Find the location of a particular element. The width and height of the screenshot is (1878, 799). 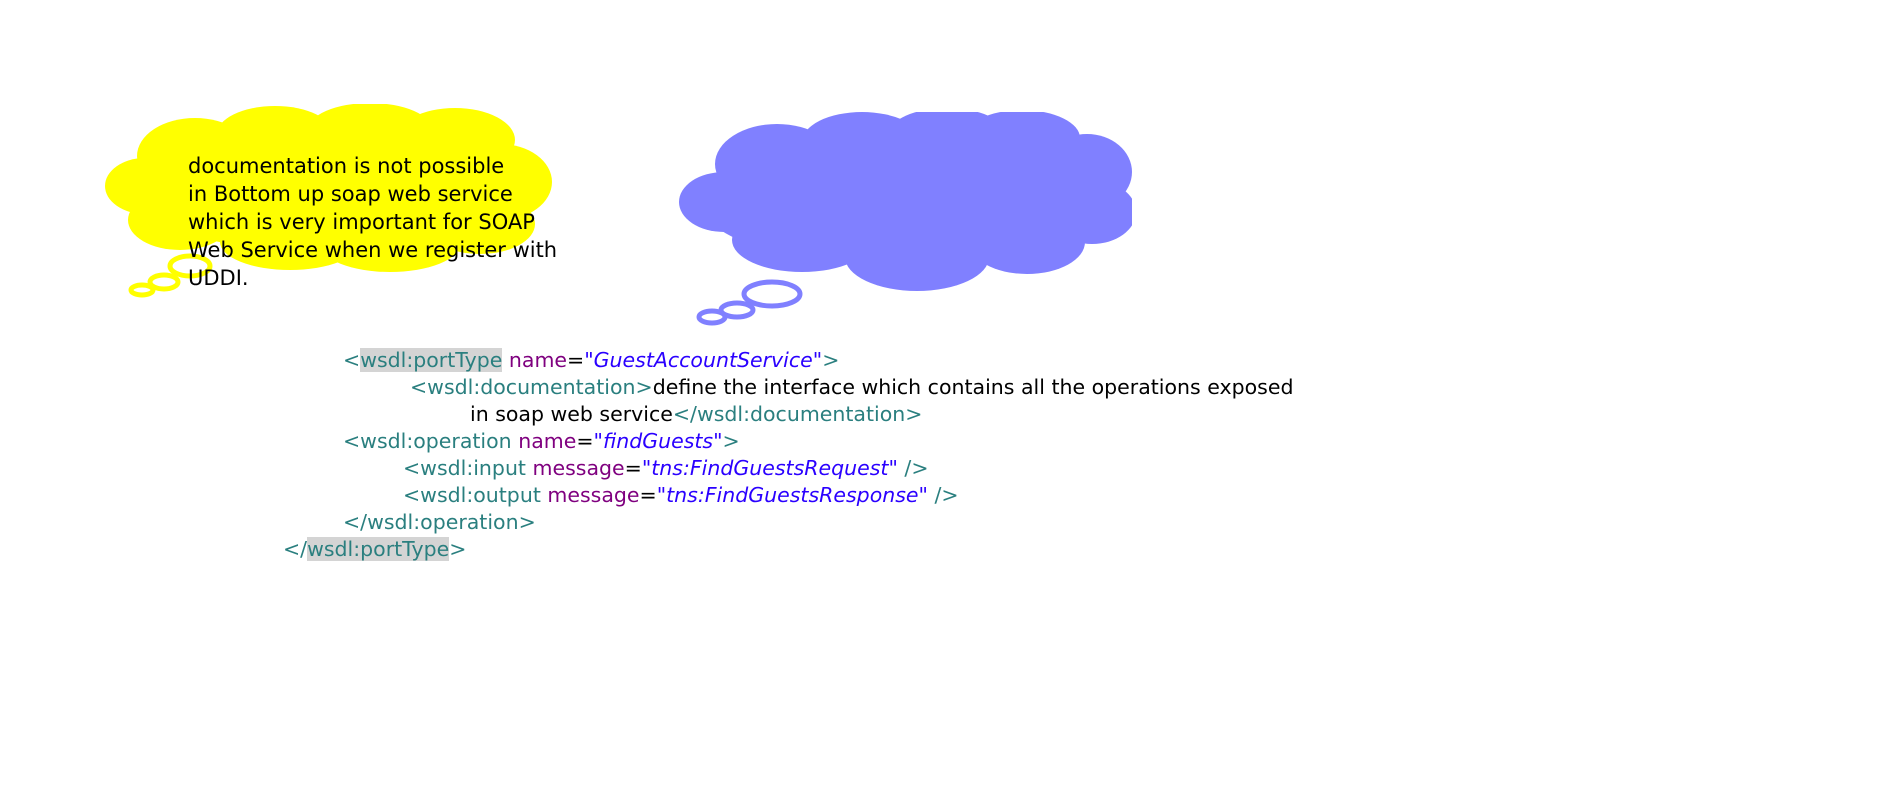

code-token-tag: <wsdl:documentation> is located at coordinates (531, 387).